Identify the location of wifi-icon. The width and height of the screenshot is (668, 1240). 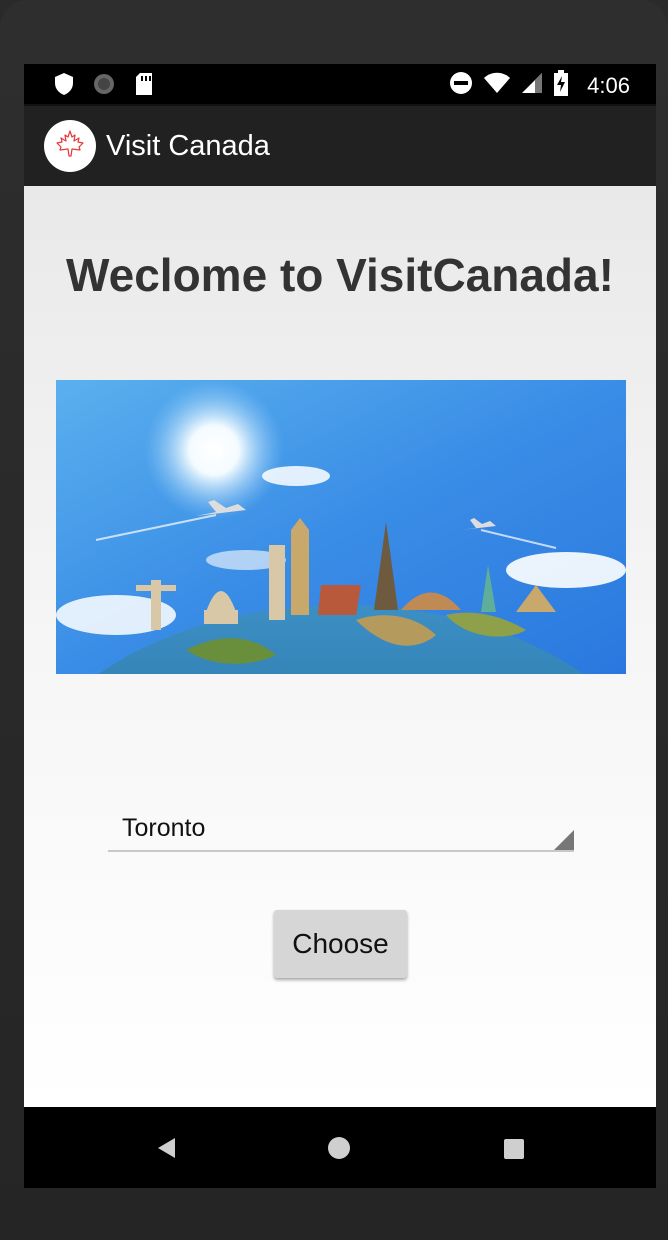
(497, 85).